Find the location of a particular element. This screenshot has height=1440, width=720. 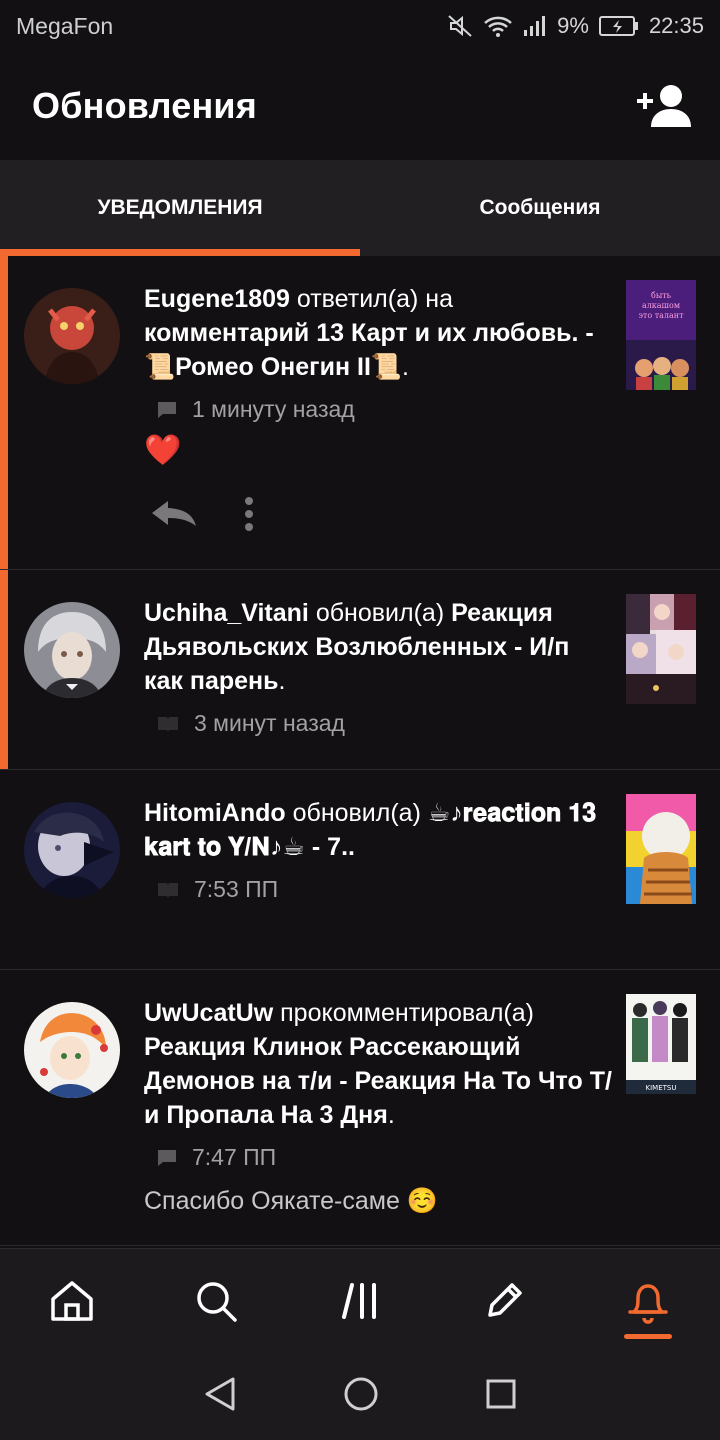

tab-bar: УВЕДОМЛЕНИЯ Сообщения is located at coordinates (360, 208).